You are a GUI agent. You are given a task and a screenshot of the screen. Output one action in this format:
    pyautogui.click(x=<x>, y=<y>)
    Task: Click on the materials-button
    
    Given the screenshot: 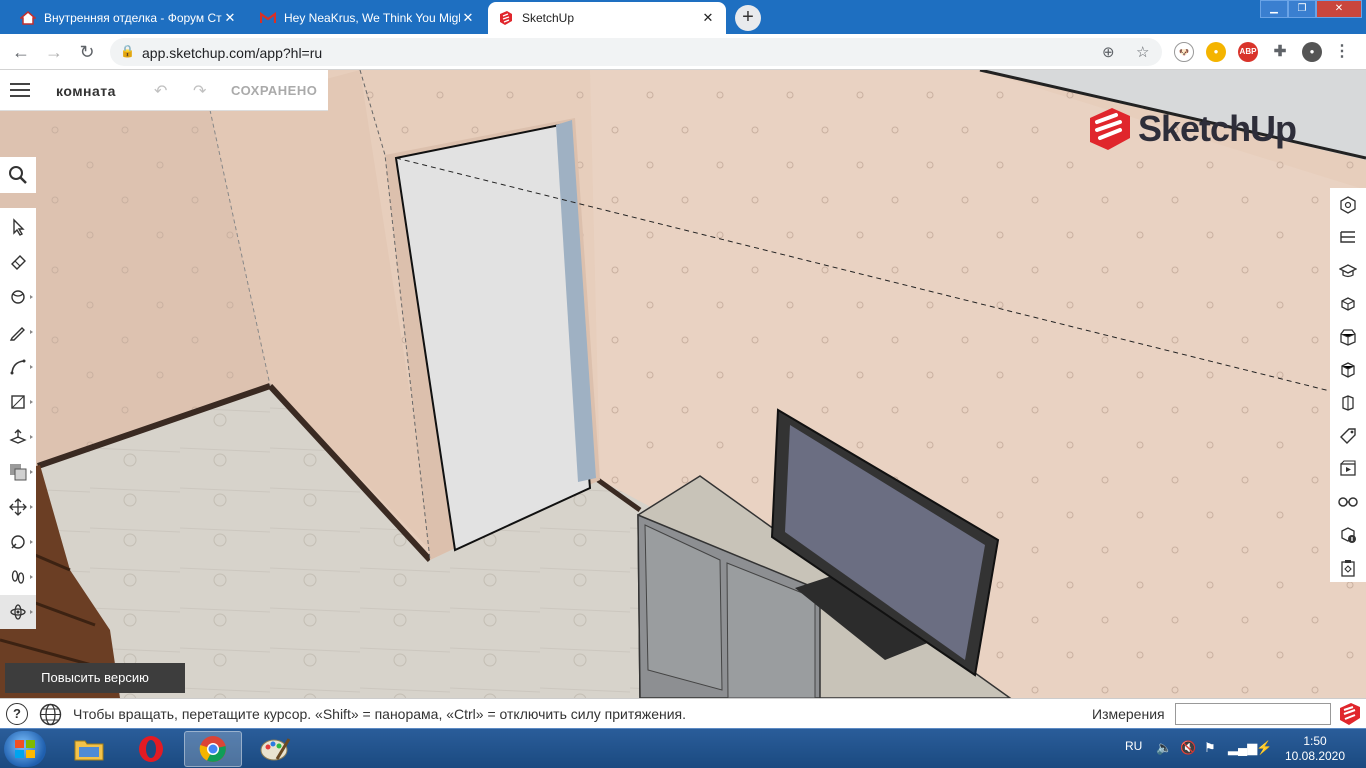 What is the action you would take?
    pyautogui.click(x=1348, y=336)
    